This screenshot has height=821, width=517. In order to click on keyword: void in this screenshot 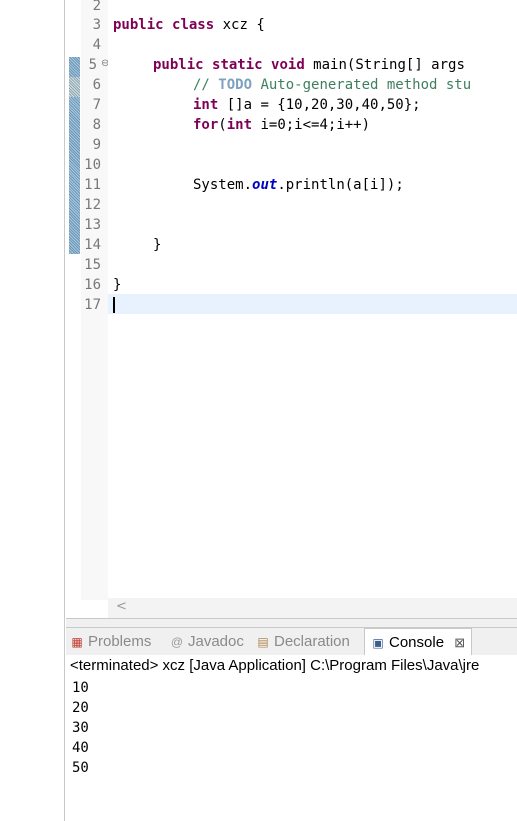, I will do `click(288, 65)`.